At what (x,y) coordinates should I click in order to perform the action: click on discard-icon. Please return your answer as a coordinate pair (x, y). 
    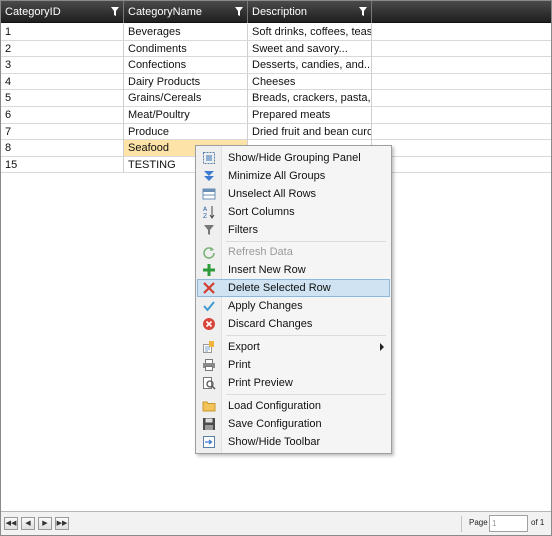
    Looking at the image, I should click on (209, 324).